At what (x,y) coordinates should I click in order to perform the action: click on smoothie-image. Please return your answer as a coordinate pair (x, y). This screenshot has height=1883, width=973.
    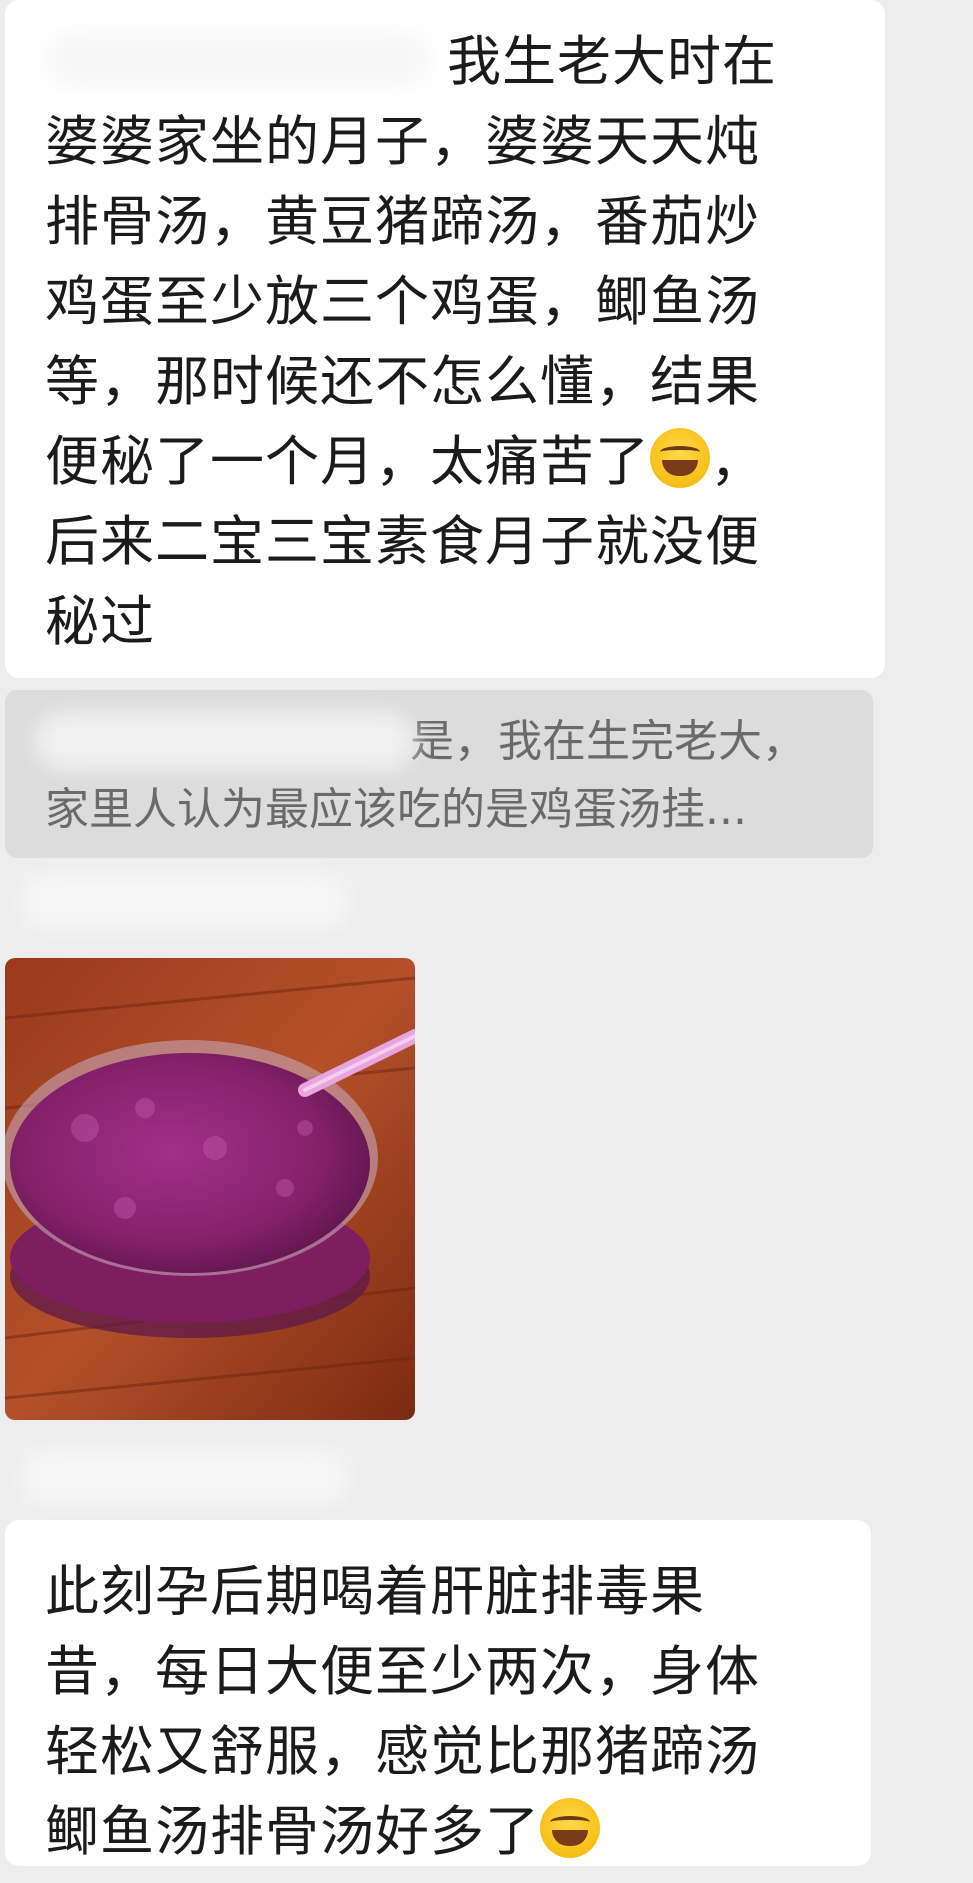
    Looking at the image, I should click on (210, 1189).